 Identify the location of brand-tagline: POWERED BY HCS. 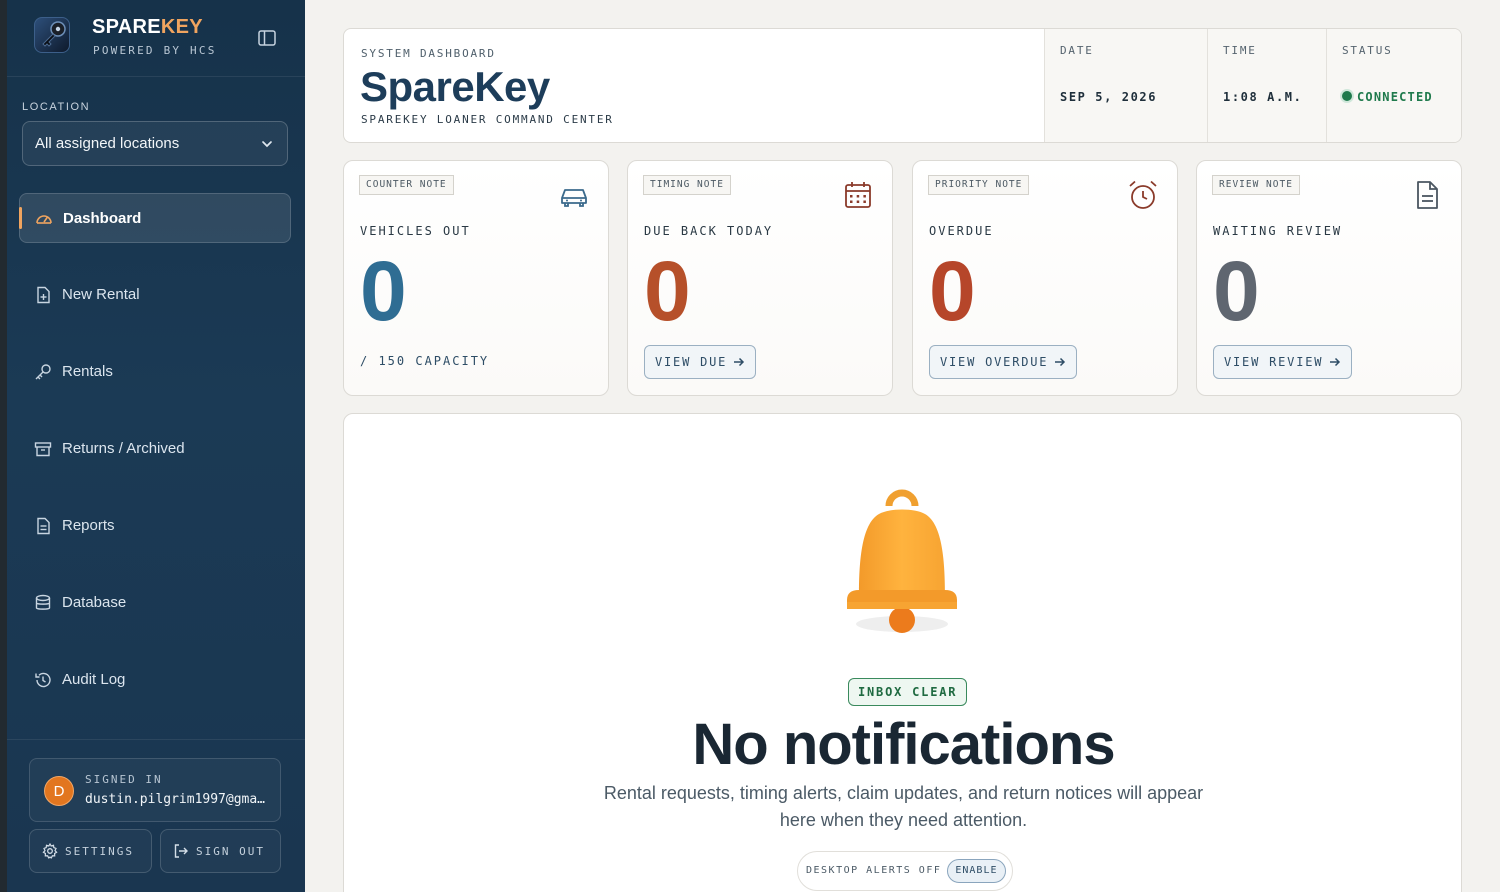
(155, 50).